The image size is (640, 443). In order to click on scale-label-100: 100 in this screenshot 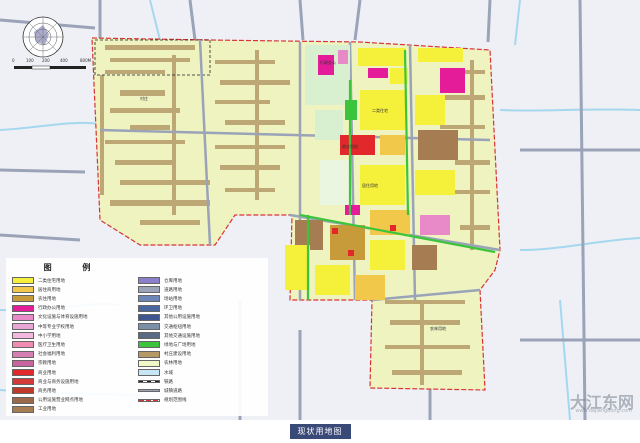, I will do `click(30, 60)`.